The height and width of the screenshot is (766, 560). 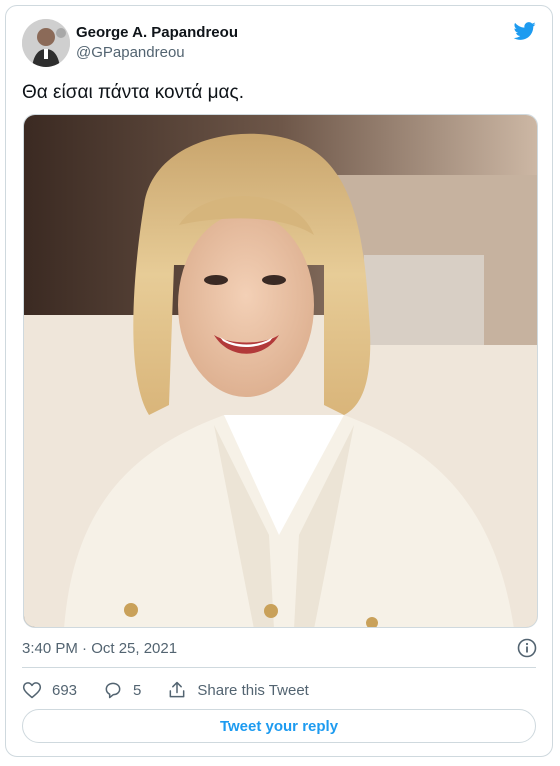 I want to click on like-button: 693, so click(x=49, y=690).